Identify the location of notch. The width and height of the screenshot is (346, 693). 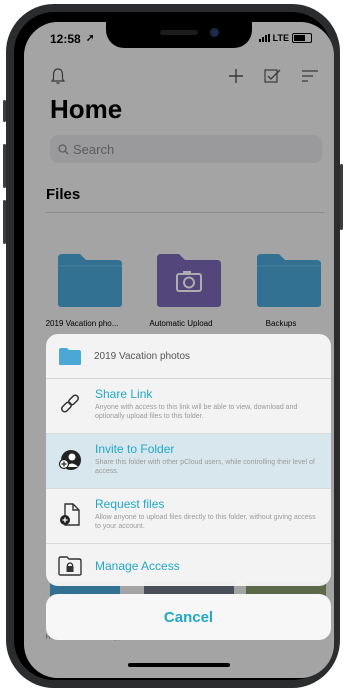
(179, 35).